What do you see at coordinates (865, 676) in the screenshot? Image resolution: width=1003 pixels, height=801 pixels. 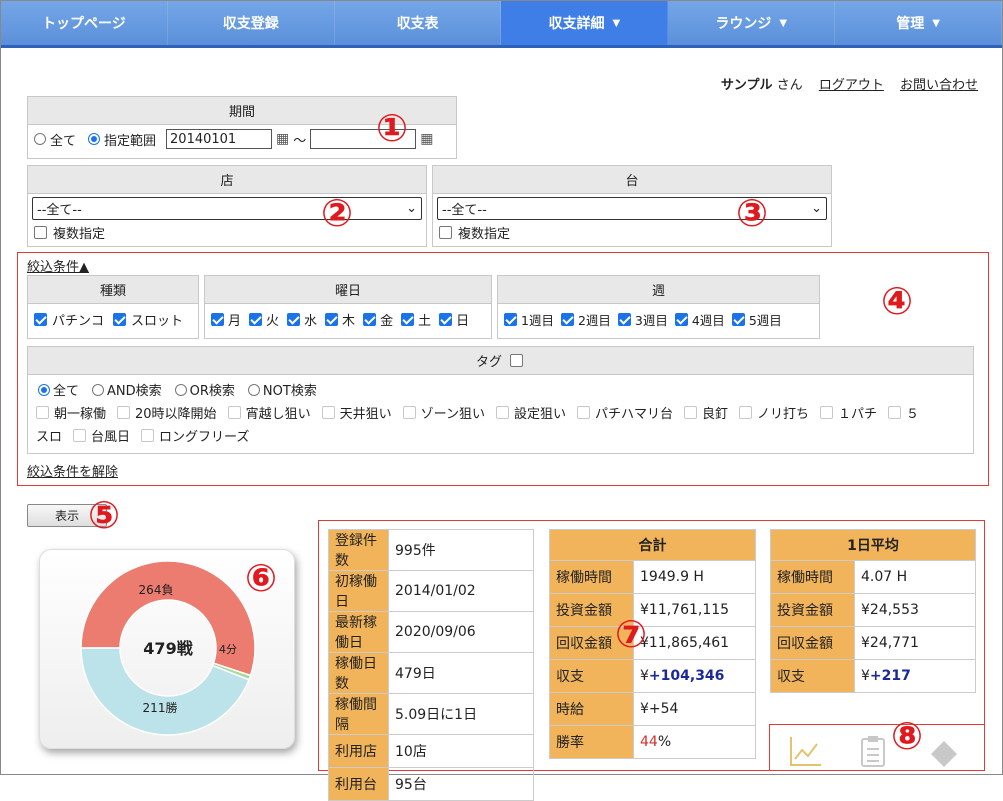 I see `currency-symbol: ¥` at bounding box center [865, 676].